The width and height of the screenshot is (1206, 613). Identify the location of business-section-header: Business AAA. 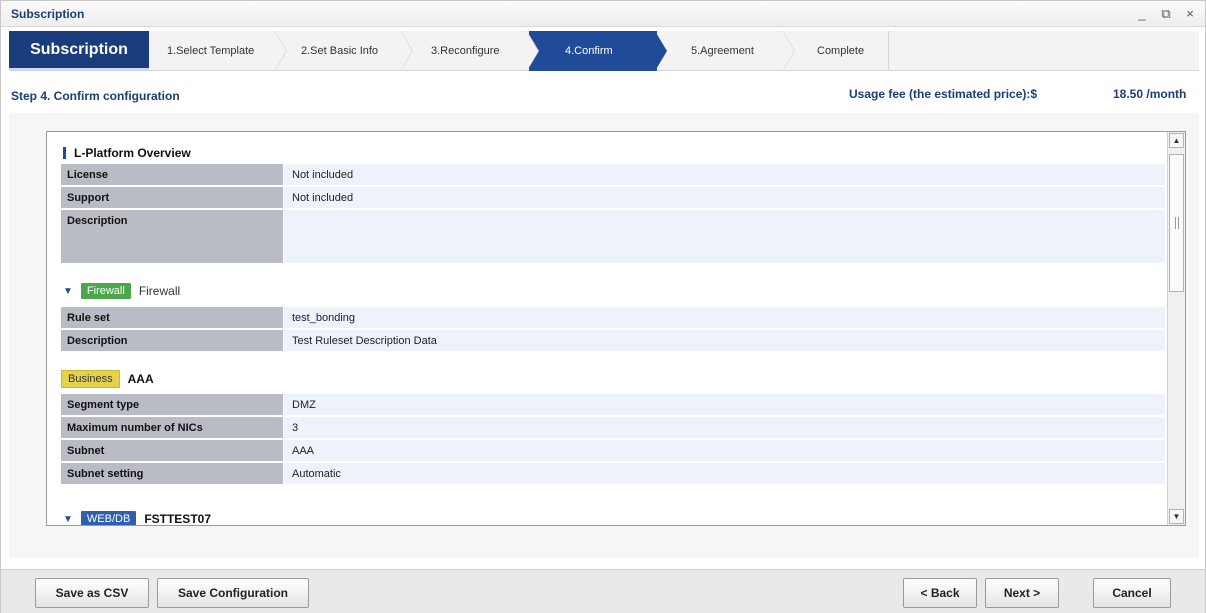
(107, 379).